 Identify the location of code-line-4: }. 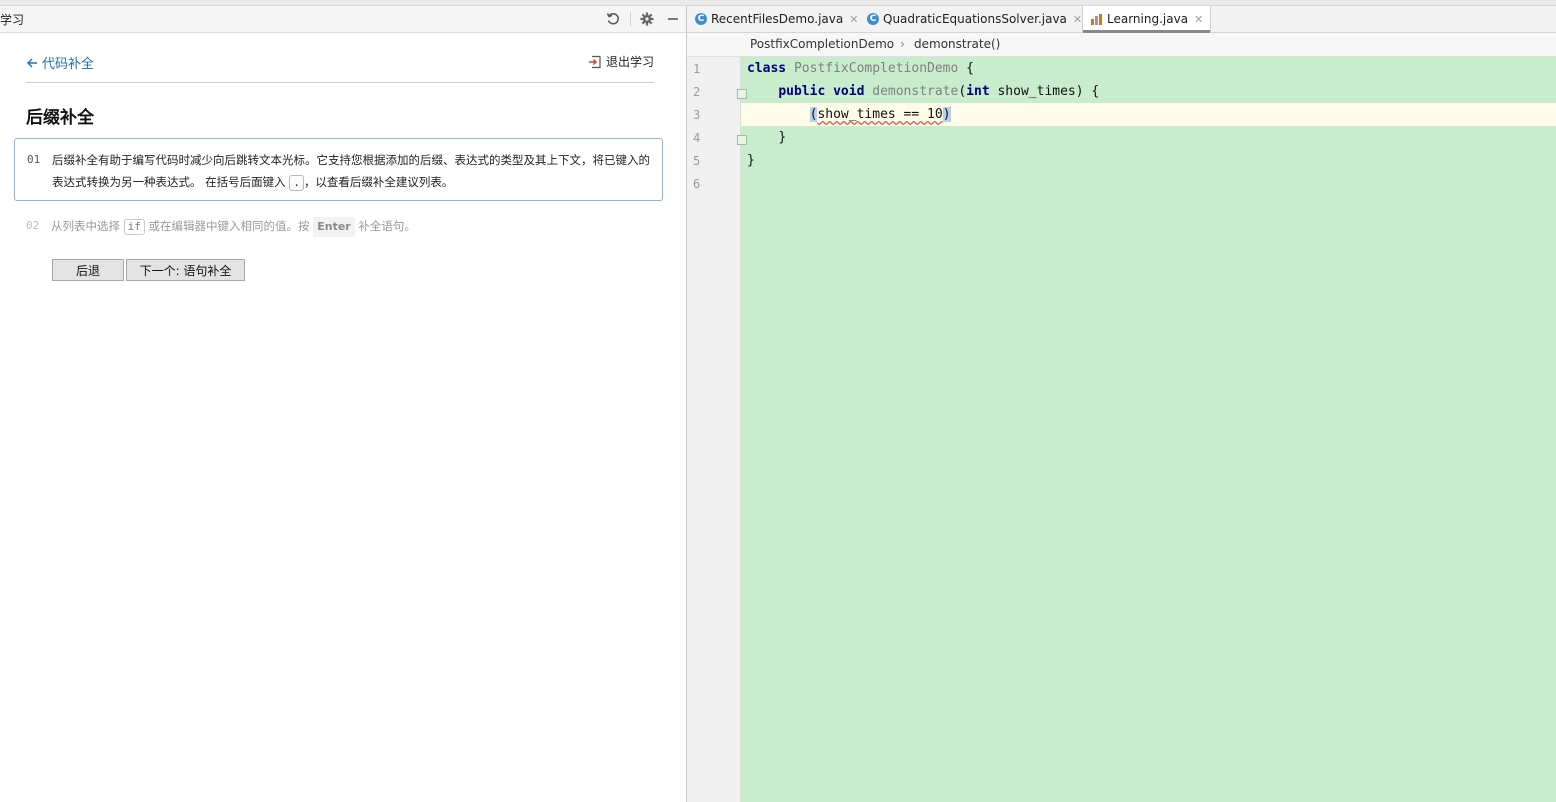
(766, 137).